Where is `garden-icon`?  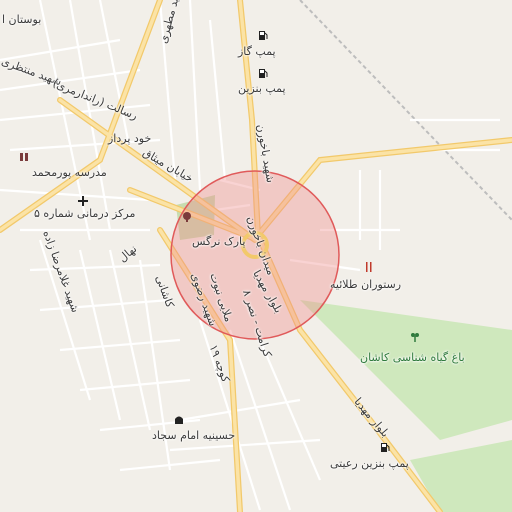 garden-icon is located at coordinates (415, 337).